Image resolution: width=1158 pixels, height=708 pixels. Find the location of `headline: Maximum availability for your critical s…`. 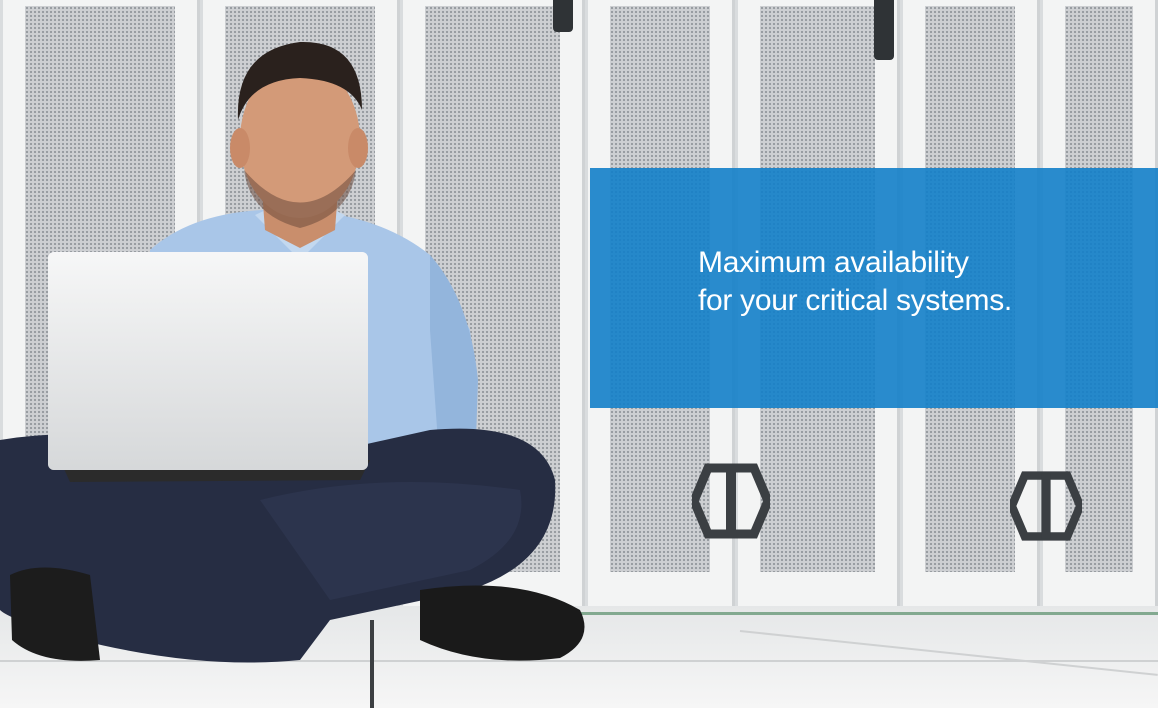

headline: Maximum availability for your critical s… is located at coordinates (855, 282).